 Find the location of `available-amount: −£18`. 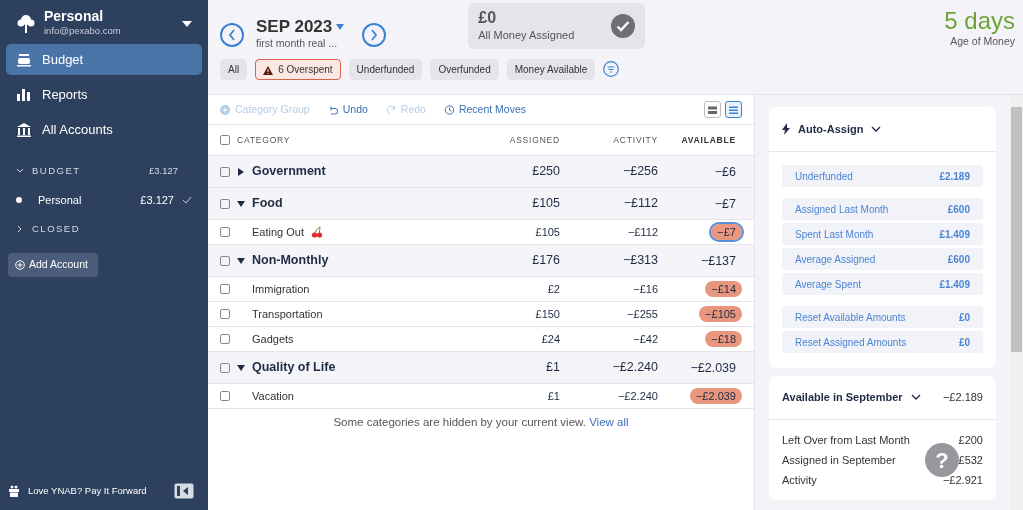

available-amount: −£18 is located at coordinates (723, 339).